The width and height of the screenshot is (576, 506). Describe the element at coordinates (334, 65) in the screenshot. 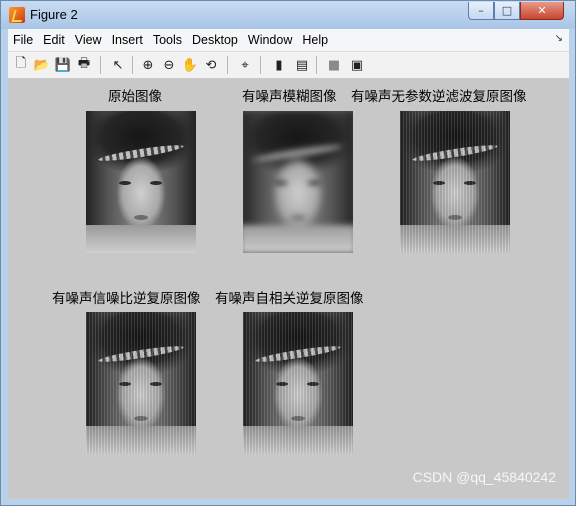

I see `hide-plot-tools-icon: ■` at that location.